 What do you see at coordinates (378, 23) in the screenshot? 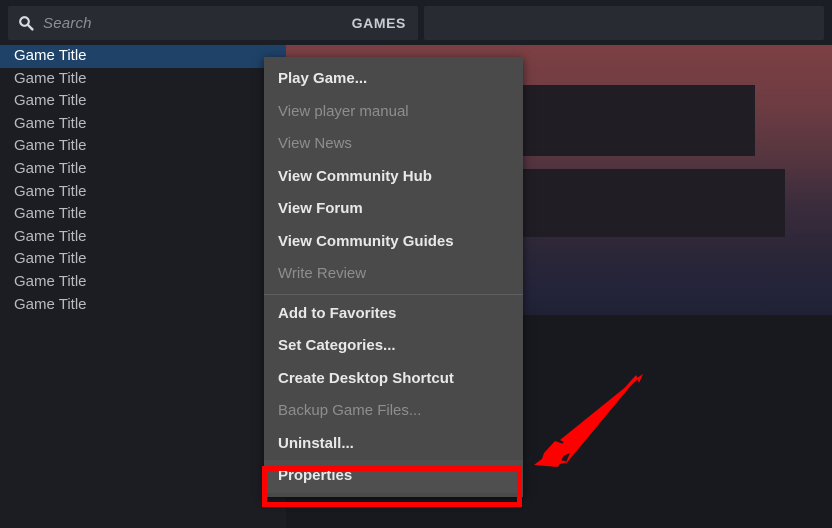
I see `games-section-label: GAMES` at bounding box center [378, 23].